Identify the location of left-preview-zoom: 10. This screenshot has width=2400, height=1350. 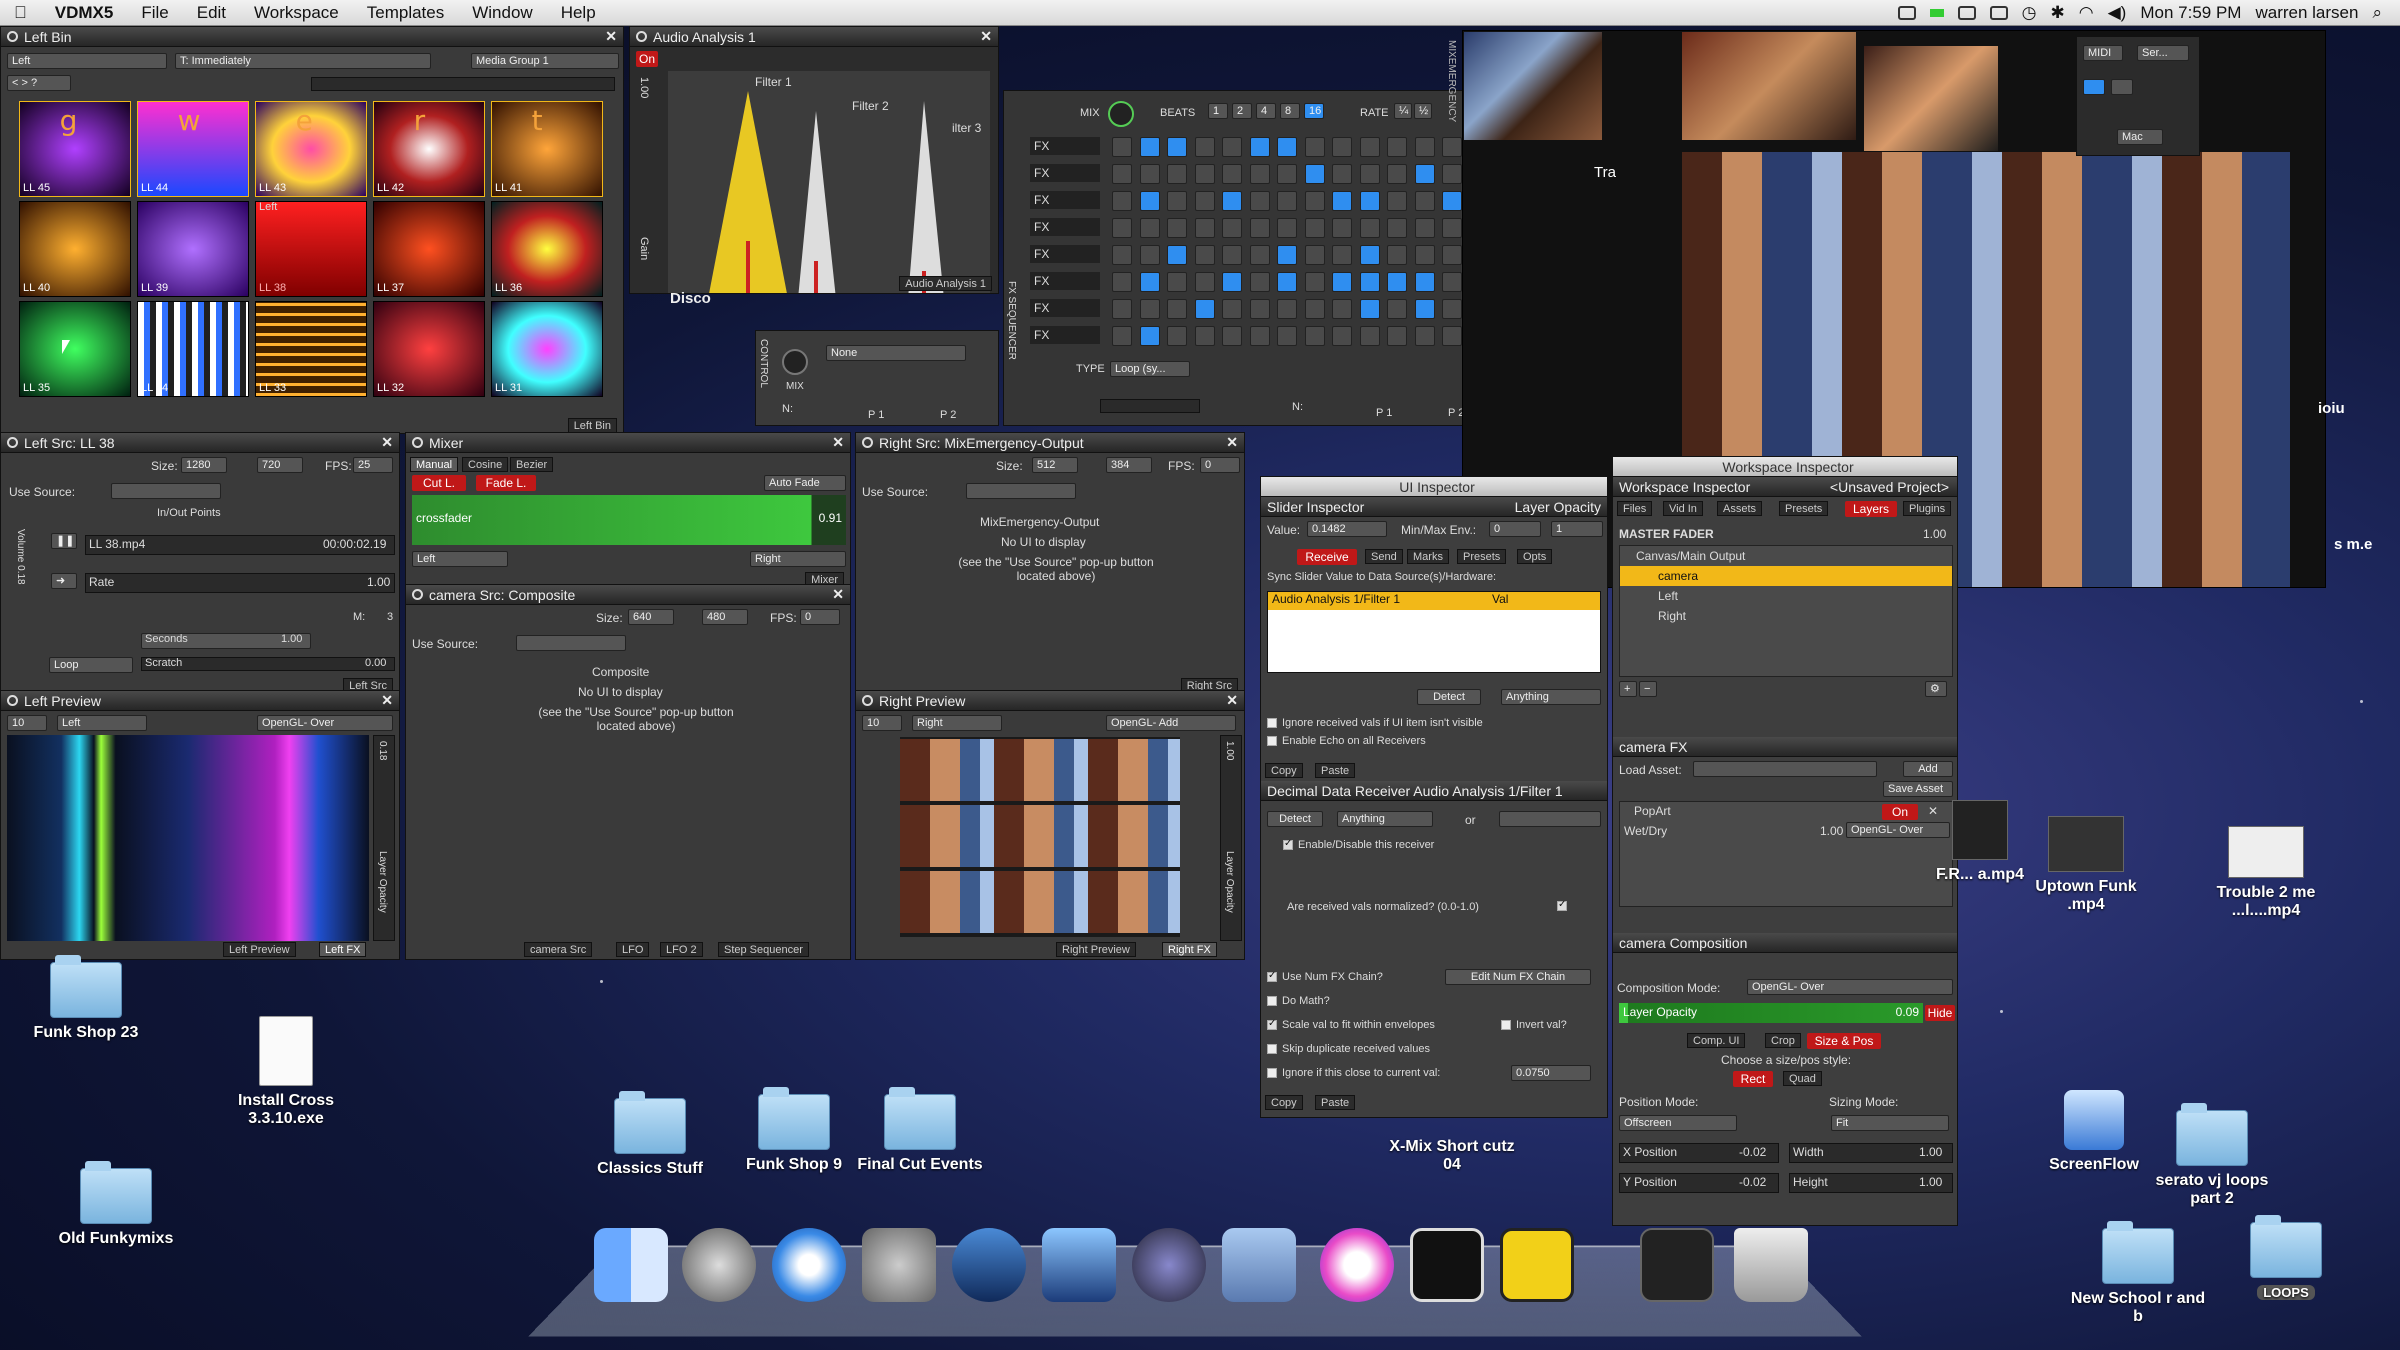
(27, 723).